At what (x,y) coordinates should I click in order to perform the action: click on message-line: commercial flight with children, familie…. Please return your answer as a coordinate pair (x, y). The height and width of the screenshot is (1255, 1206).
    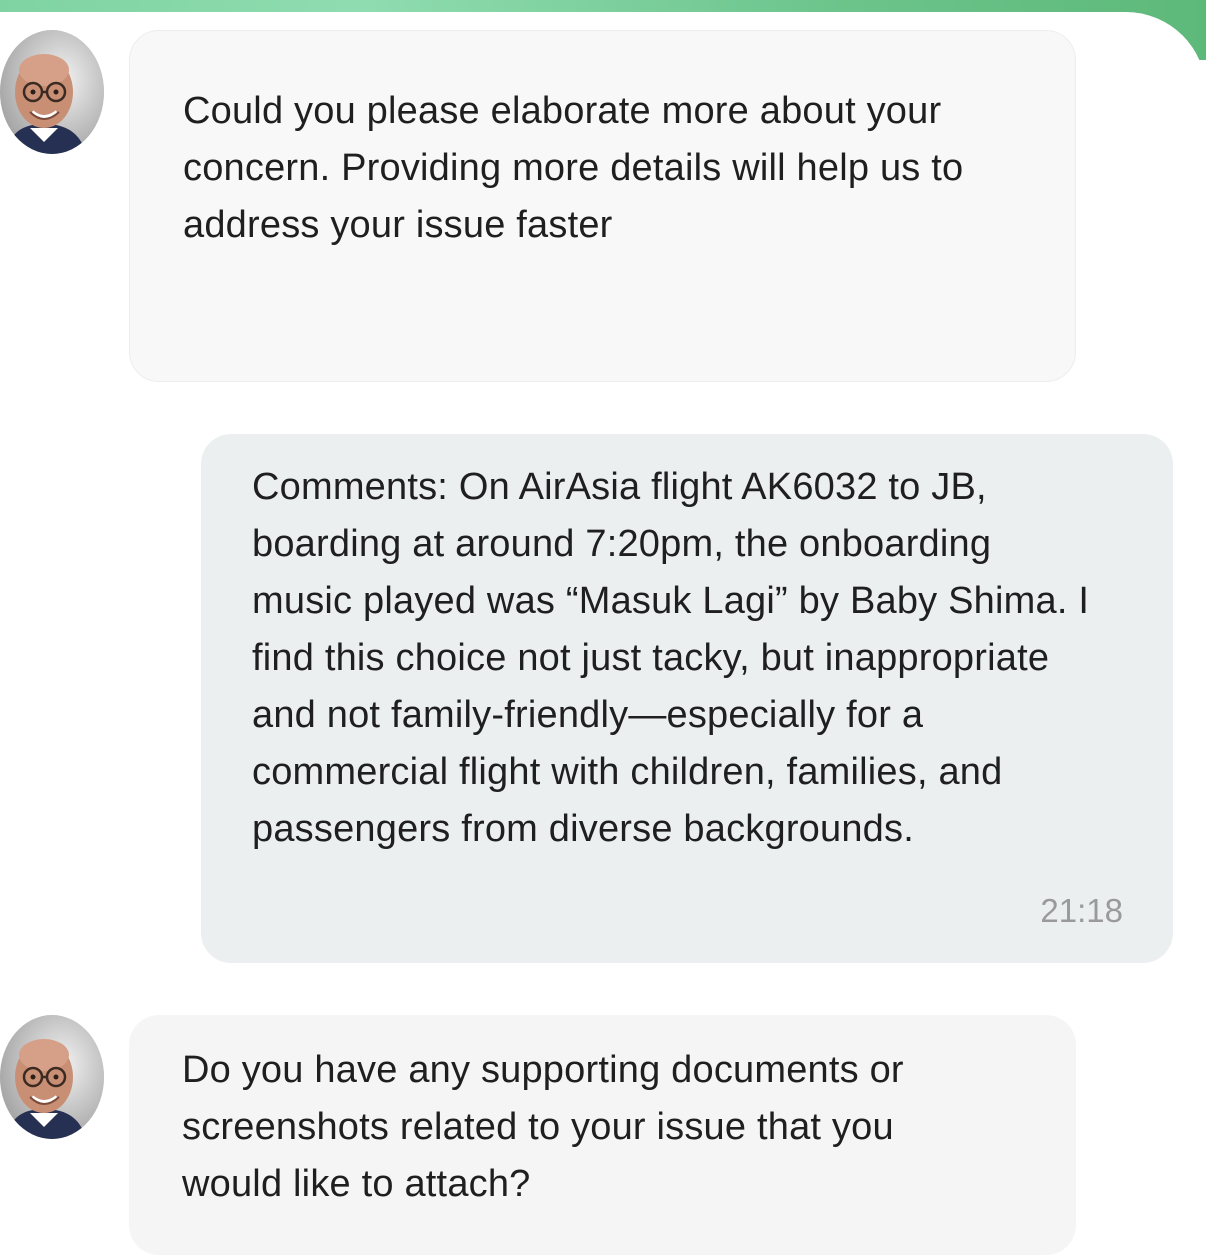
    Looking at the image, I should click on (627, 772).